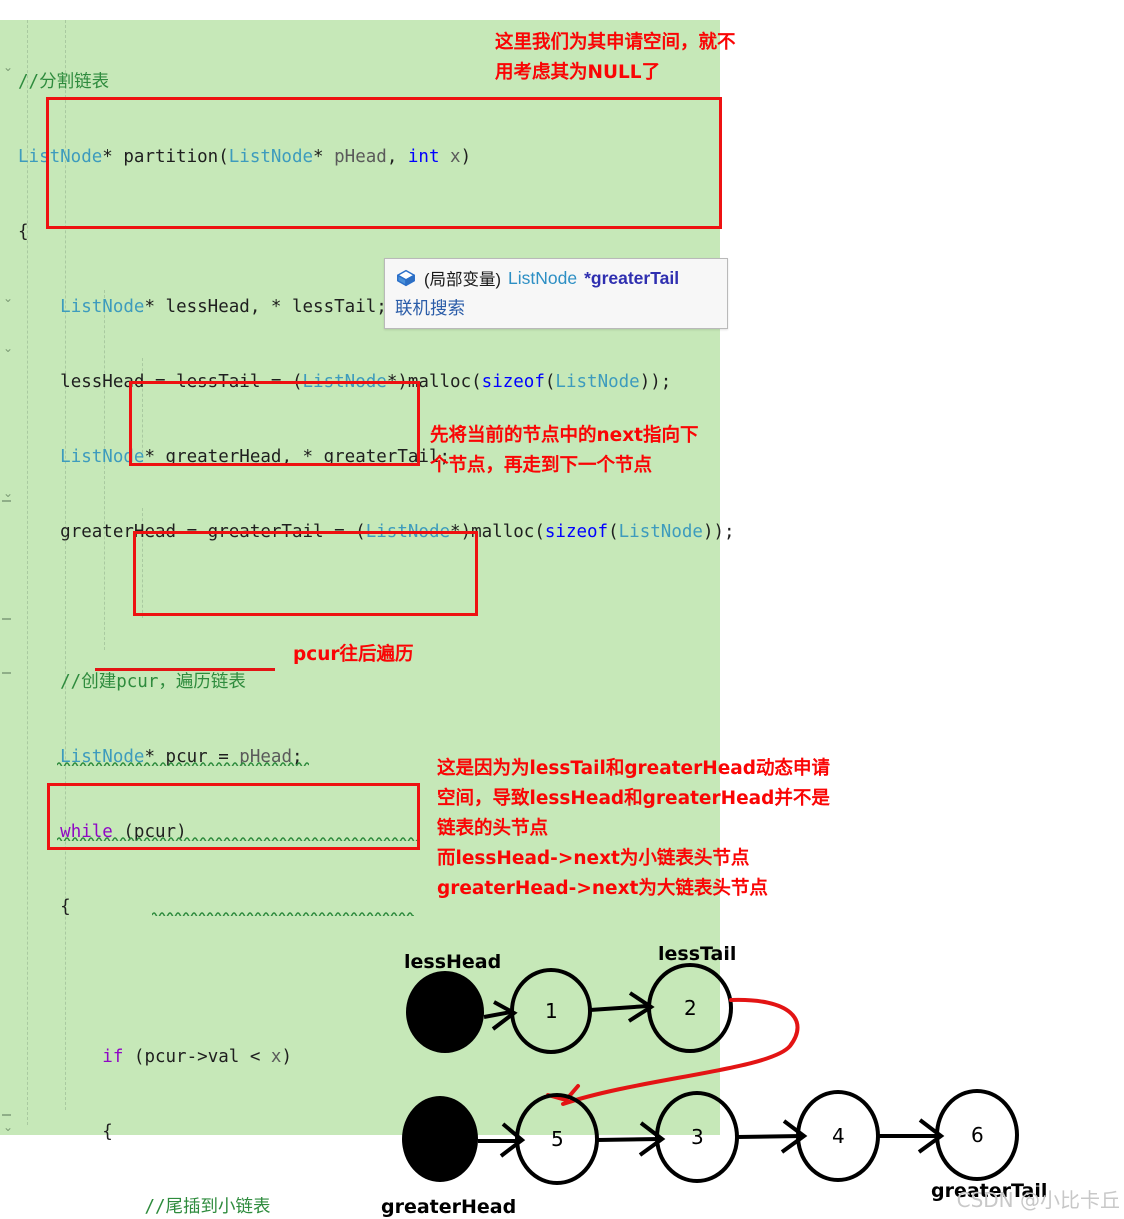 Image resolution: width=1124 pixels, height=1219 pixels. Describe the element at coordinates (564, 450) in the screenshot. I see `annotation-less-insert-note: 先将当前的节点中的next指向下 个节点，再走到下一个节点` at that location.